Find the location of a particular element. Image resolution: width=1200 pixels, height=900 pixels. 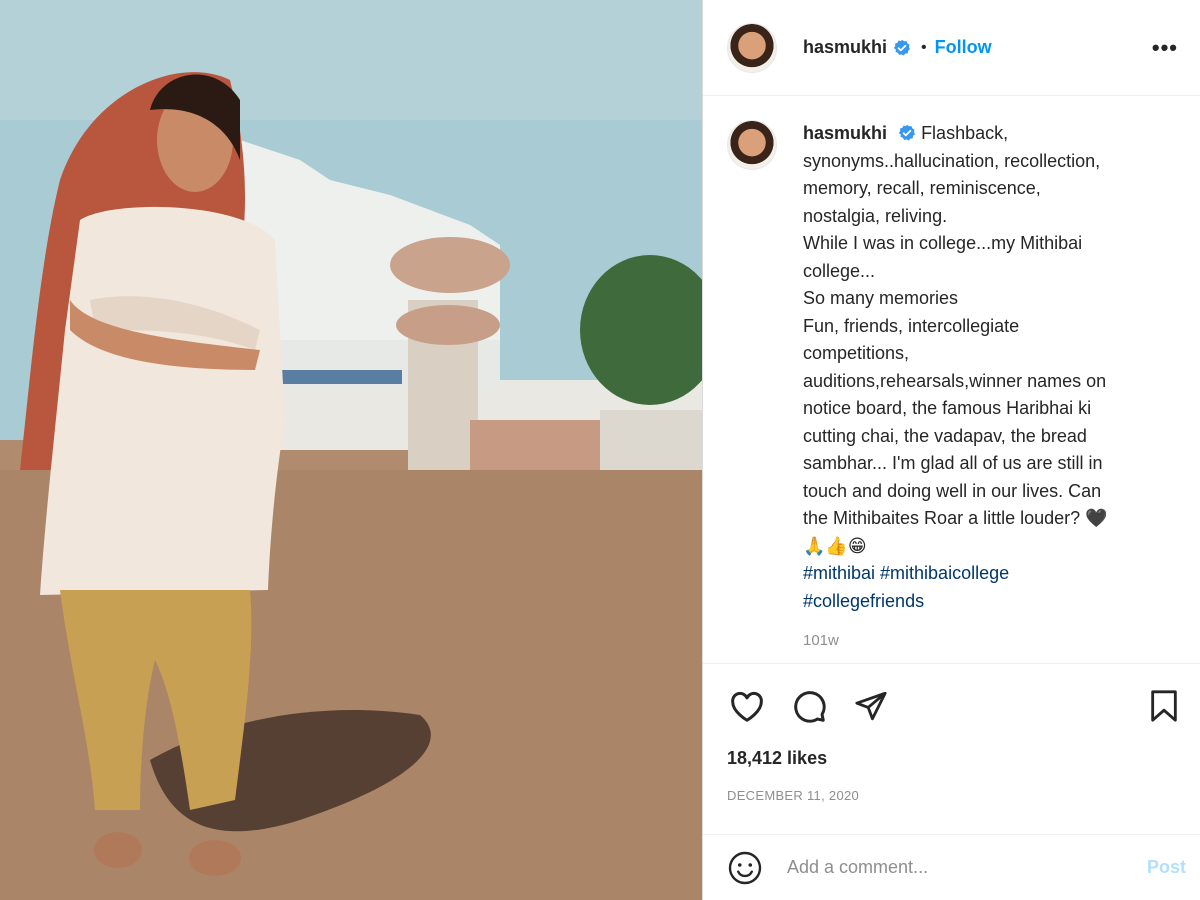

caption-line: So many memories is located at coordinates (881, 298).